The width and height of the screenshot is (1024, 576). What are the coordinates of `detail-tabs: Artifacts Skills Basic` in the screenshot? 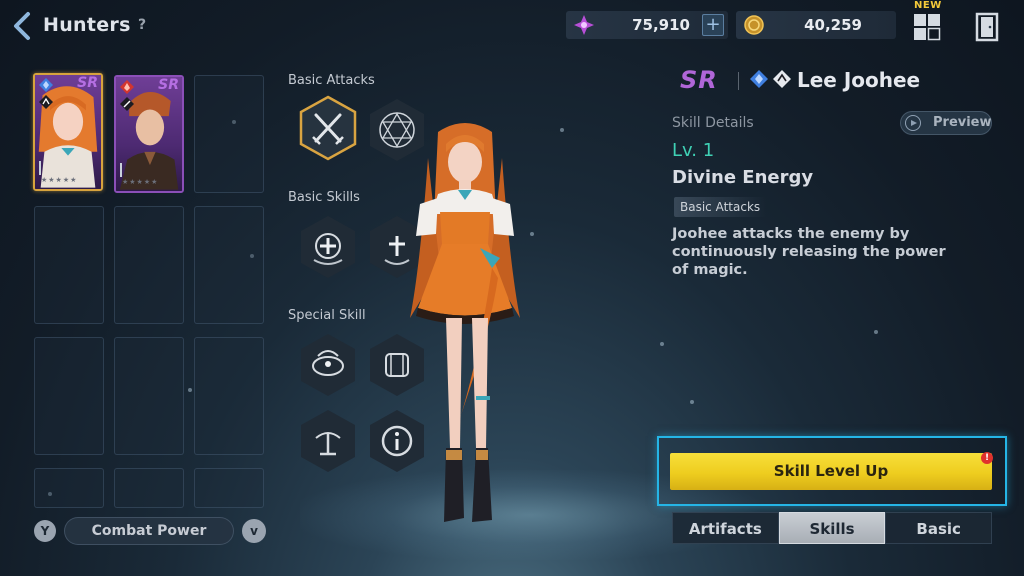 It's located at (832, 528).